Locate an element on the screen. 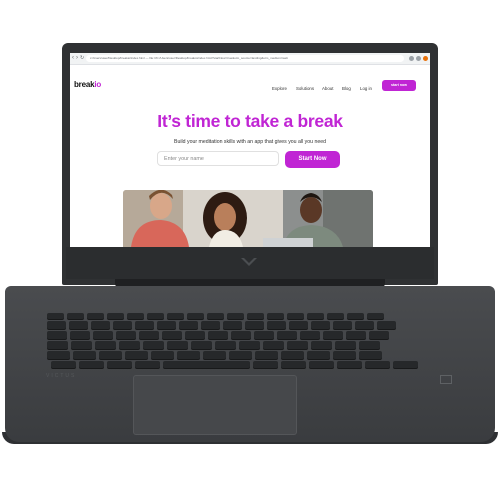  header-start-button: start now is located at coordinates (399, 85).